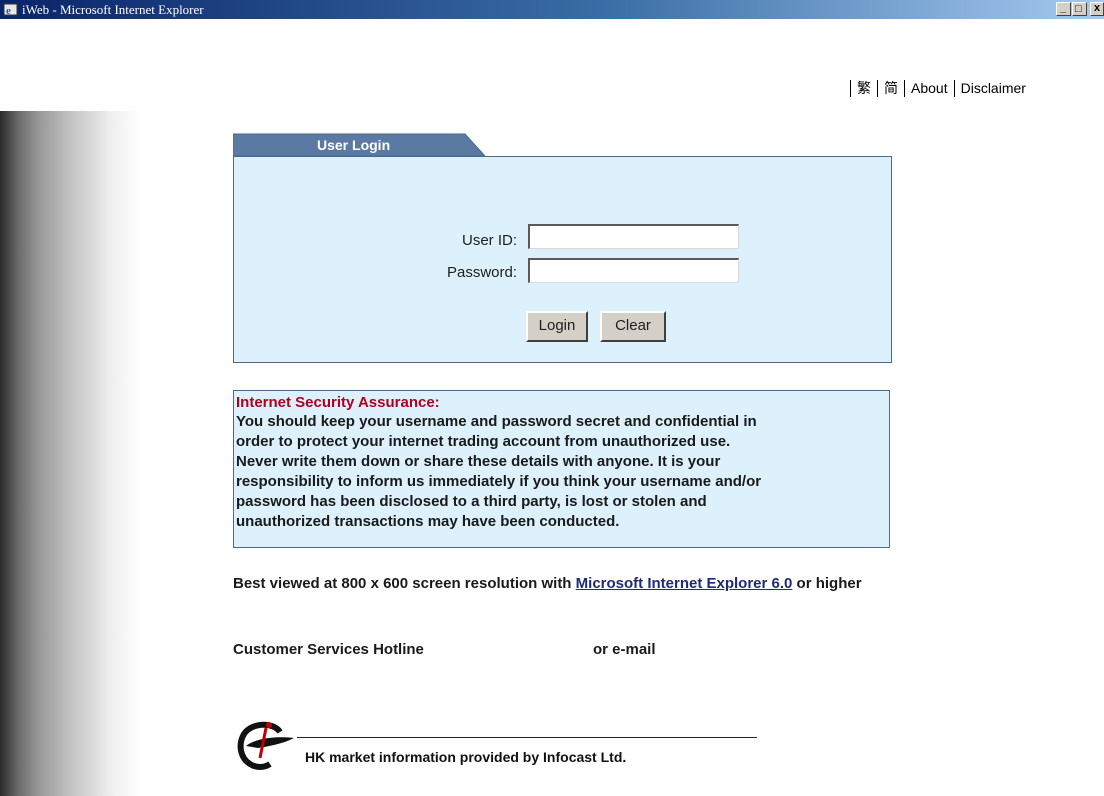  I want to click on login-tab: User Login, so click(359, 145).